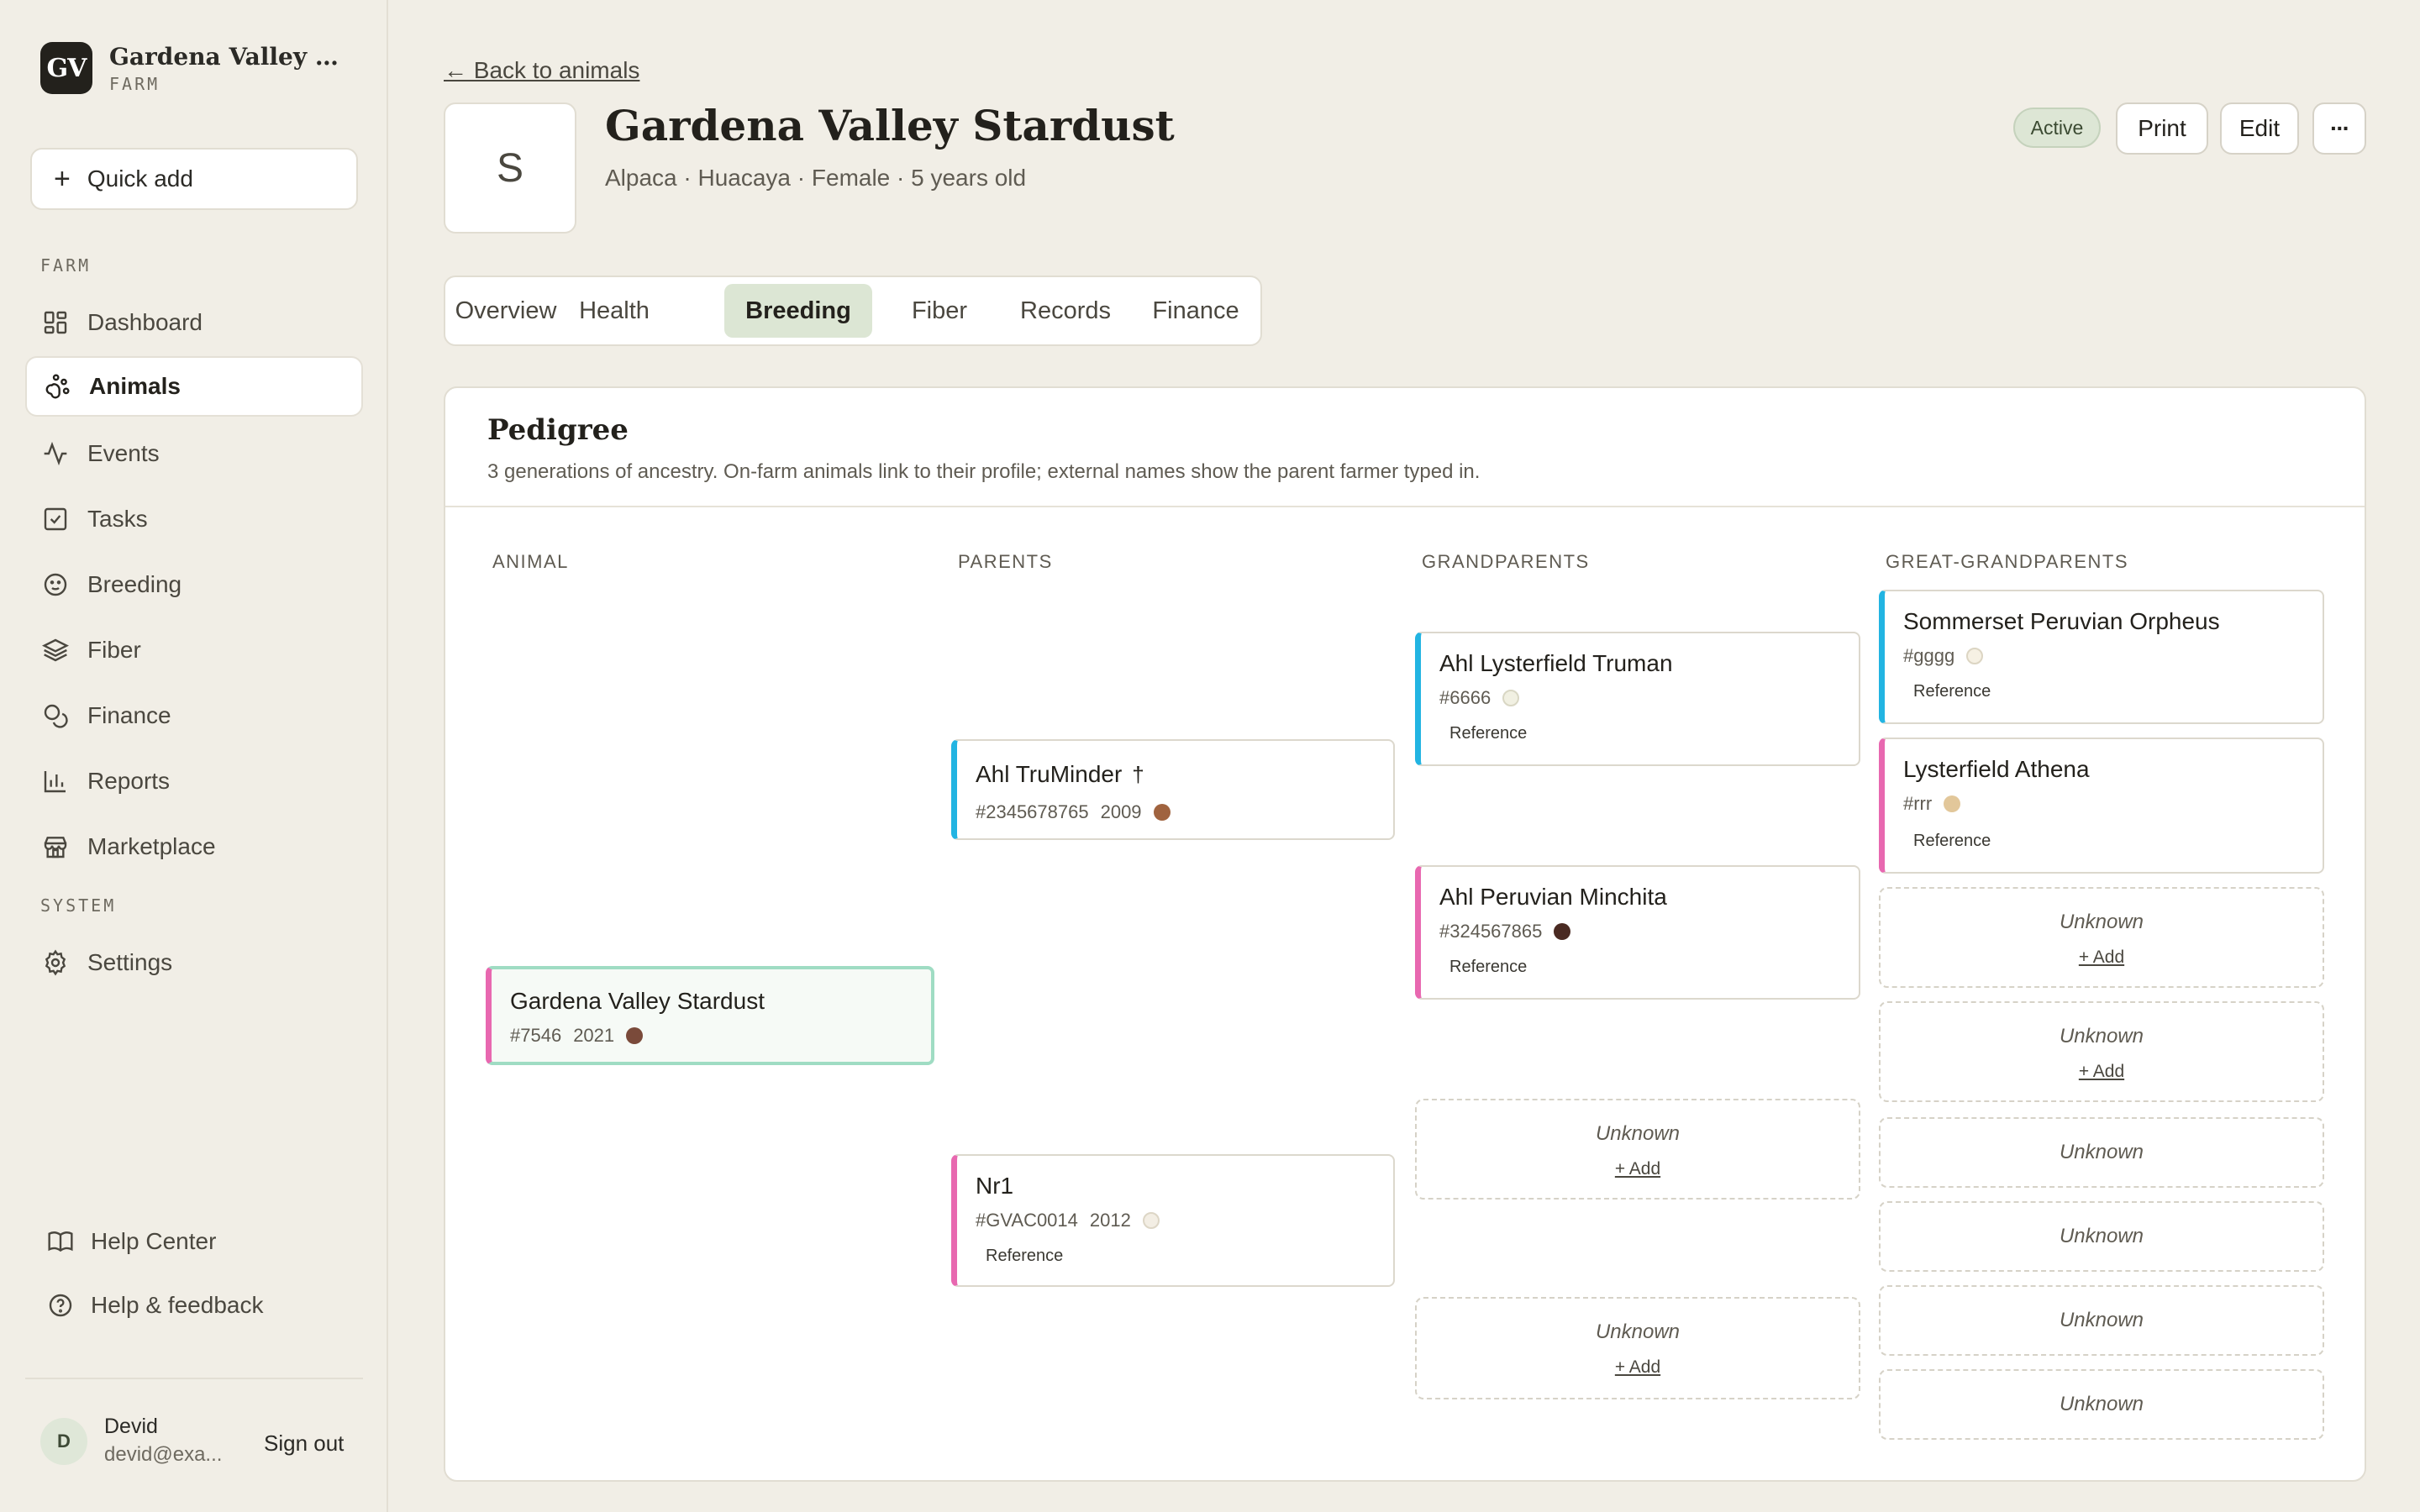  Describe the element at coordinates (194, 584) in the screenshot. I see `sidebar-item-breeding: Breeding` at that location.